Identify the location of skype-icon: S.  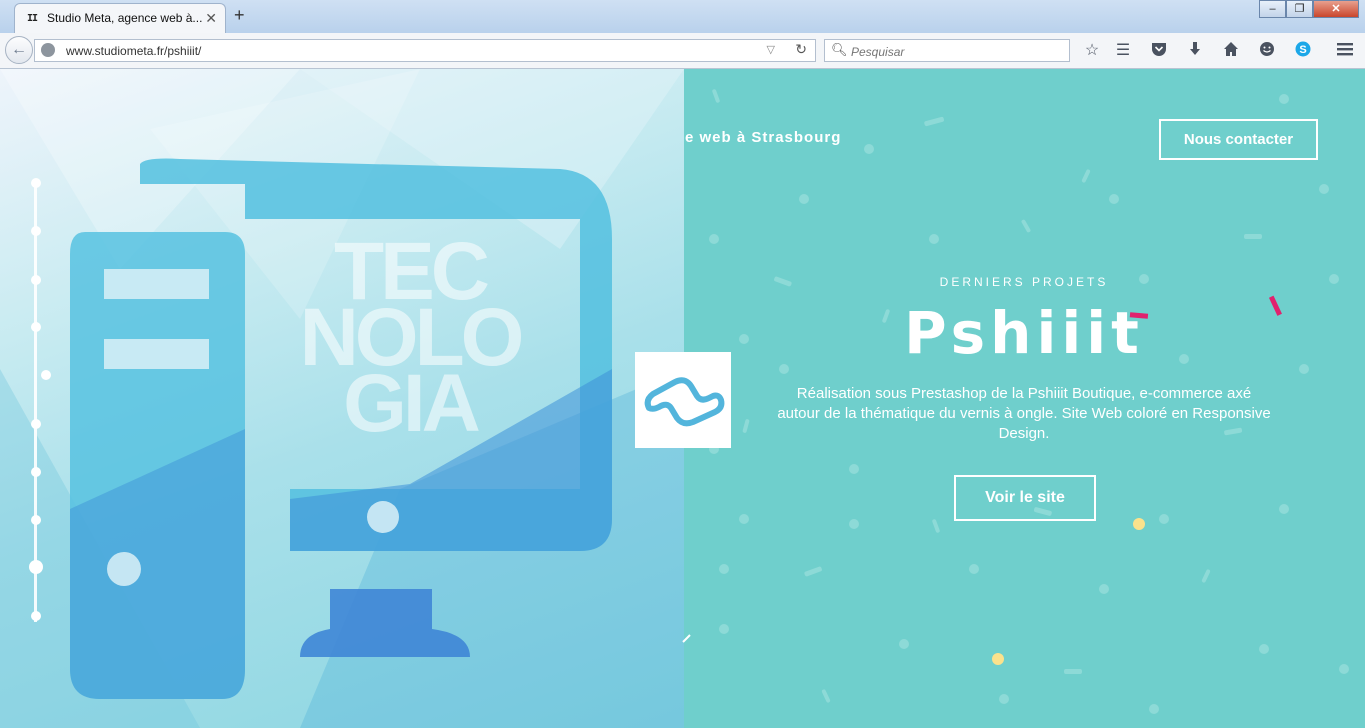
(1303, 51).